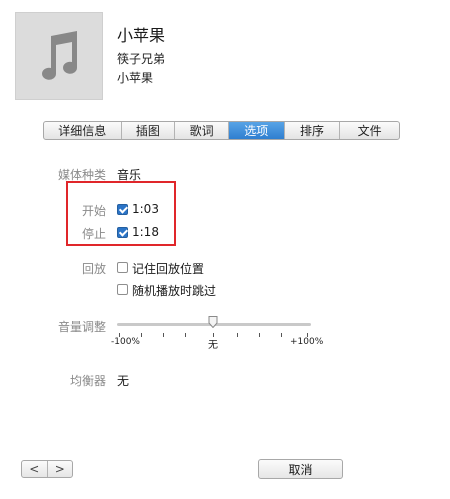  I want to click on skip-shuffle-label: 随机播放时跳过, so click(174, 290).